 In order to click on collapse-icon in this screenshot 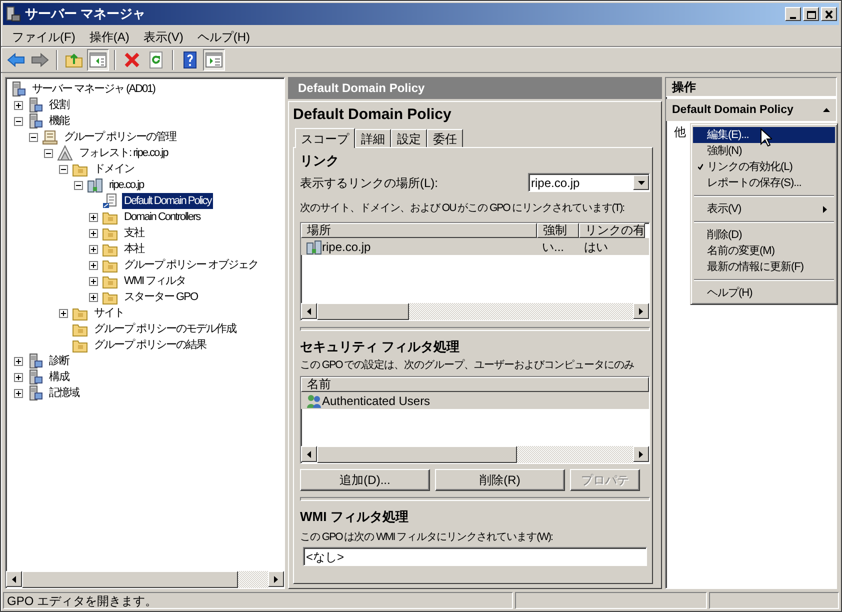, I will do `click(826, 110)`.